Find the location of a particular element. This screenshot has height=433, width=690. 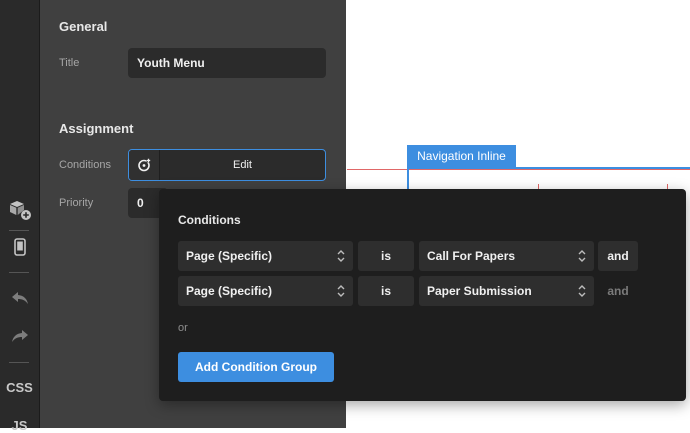

and-link: and is located at coordinates (618, 291).